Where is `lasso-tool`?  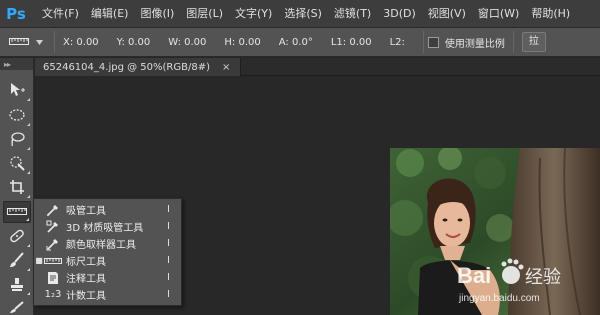
lasso-tool is located at coordinates (17, 140).